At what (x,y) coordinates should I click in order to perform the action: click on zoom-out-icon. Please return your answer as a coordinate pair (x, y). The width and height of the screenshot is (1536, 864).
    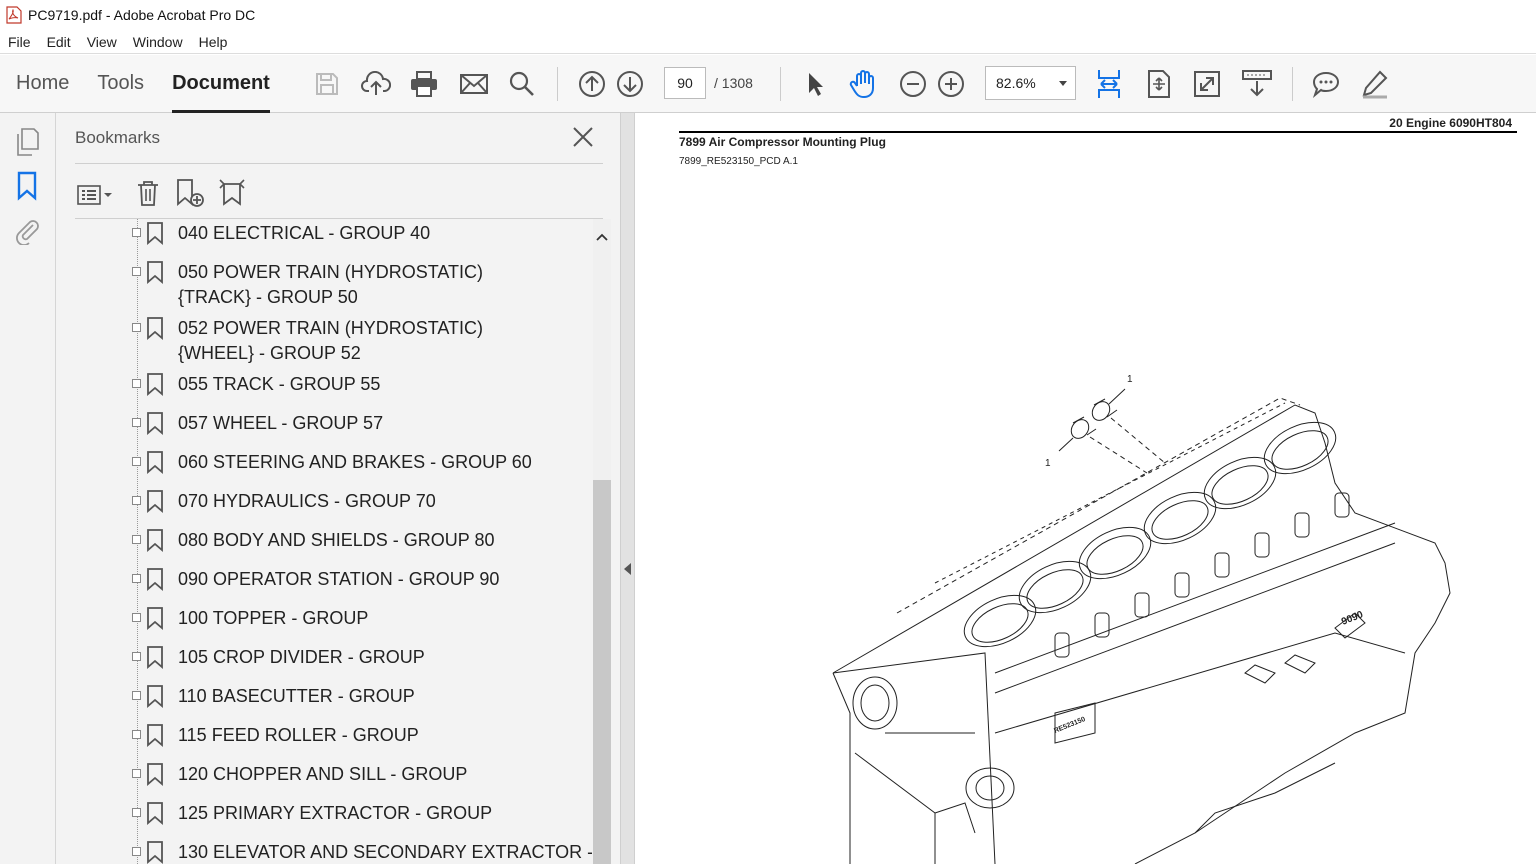
    Looking at the image, I should click on (913, 84).